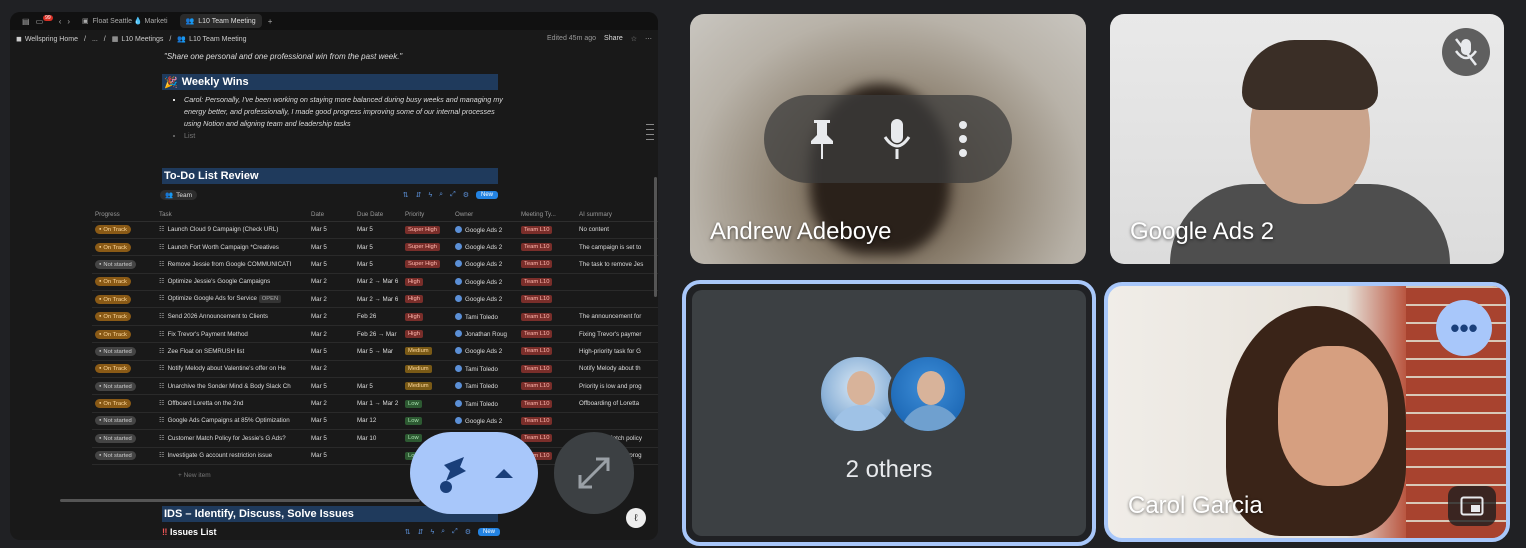 This screenshot has height=548, width=1526. What do you see at coordinates (485, 334) in the screenshot?
I see `owner-cell: Jonathan Roug` at bounding box center [485, 334].